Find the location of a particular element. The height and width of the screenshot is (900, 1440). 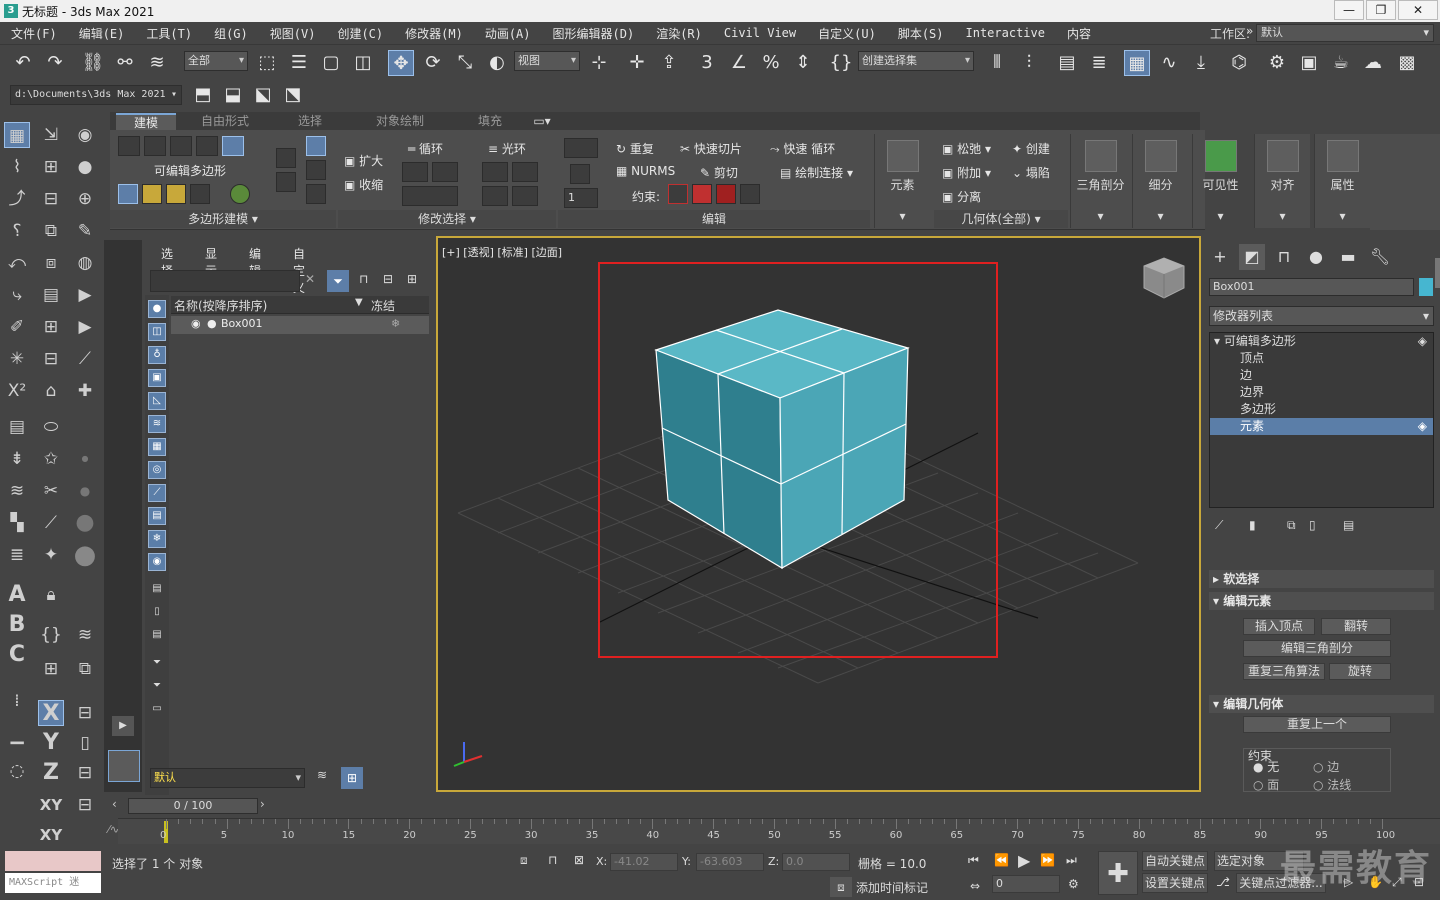

soft-selection-icon is located at coordinates (240, 194).